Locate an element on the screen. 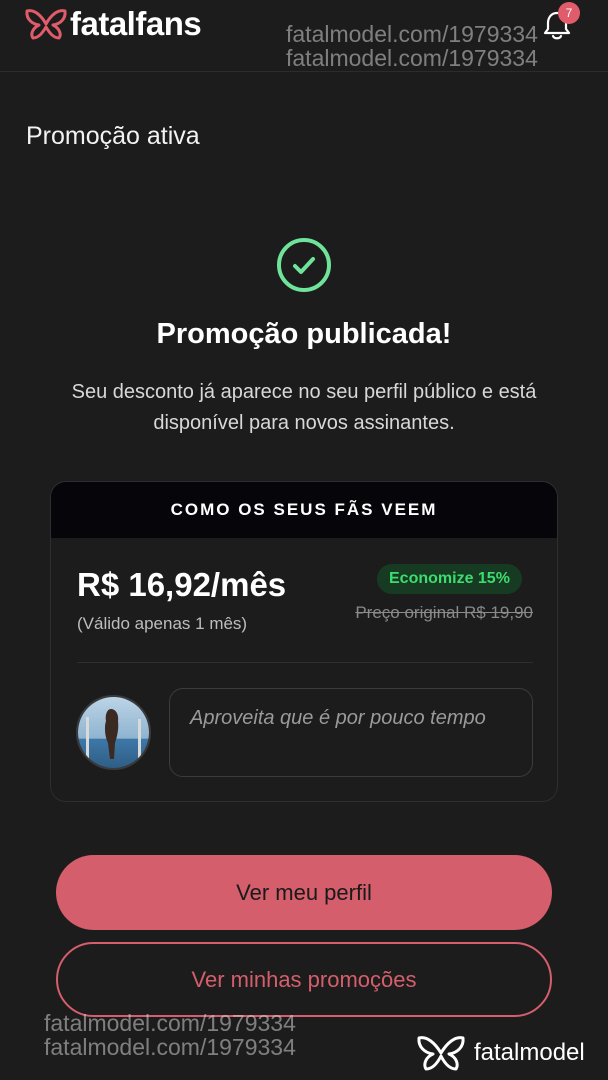 The width and height of the screenshot is (608, 1080). card-heading: COMO OS SEUS FÃS VEEM is located at coordinates (304, 510).